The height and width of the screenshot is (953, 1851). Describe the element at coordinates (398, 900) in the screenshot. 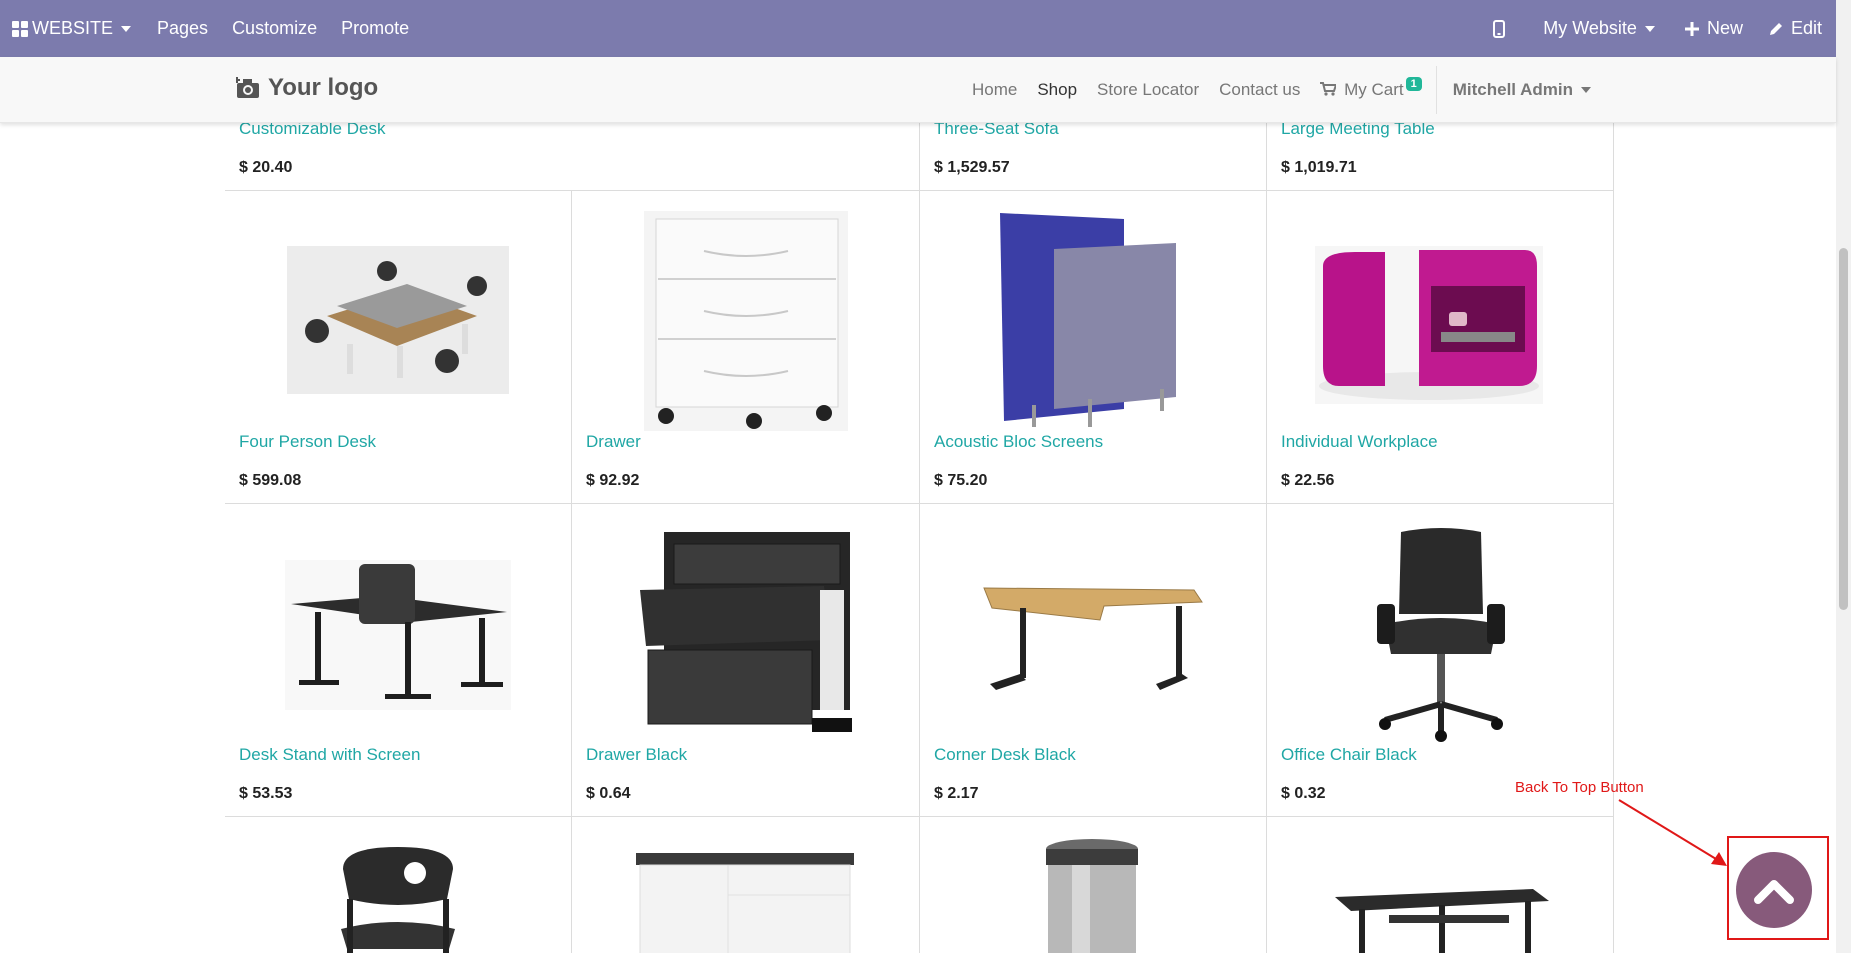

I see `stacking-chair-image` at that location.